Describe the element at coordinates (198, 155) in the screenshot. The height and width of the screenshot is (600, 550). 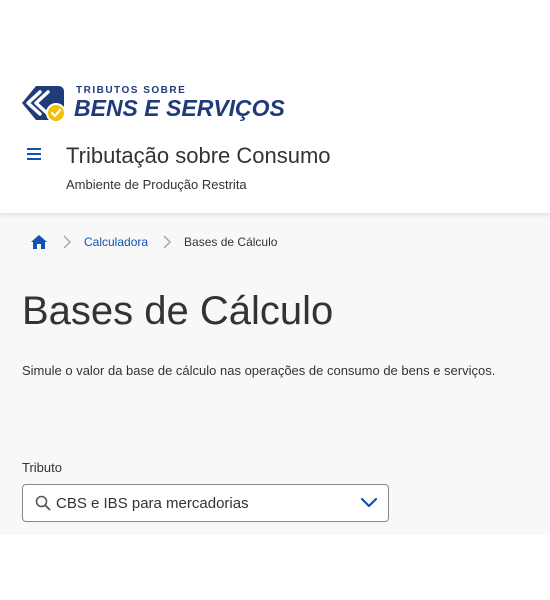
I see `app-title: Tributação sobre Consumo` at that location.